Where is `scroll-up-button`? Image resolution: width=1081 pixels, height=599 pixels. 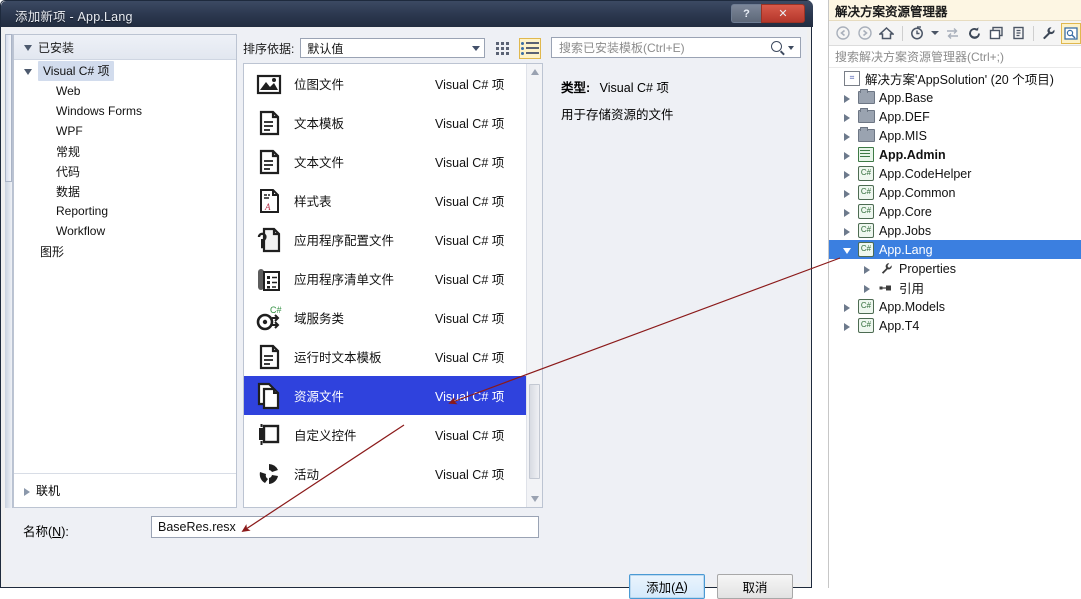 scroll-up-button is located at coordinates (534, 72).